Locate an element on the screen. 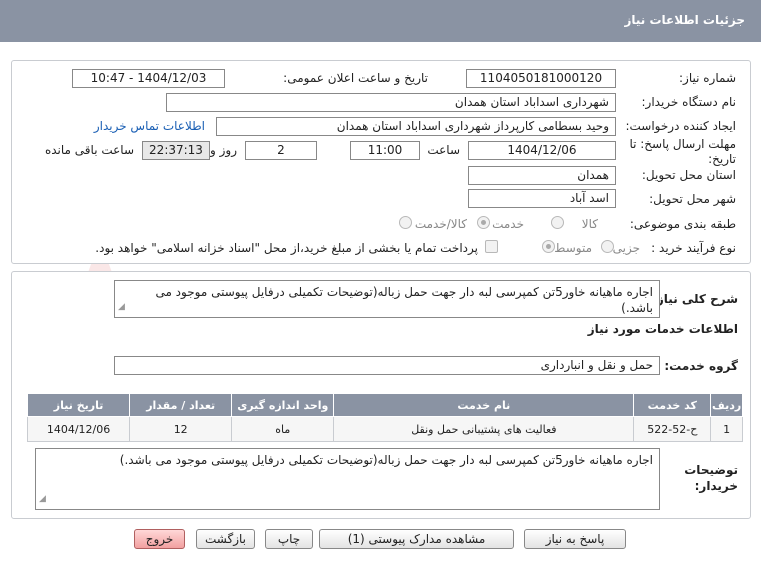 This screenshot has width=761, height=566. cell-need-date: 1404/12/06 is located at coordinates (78, 429).